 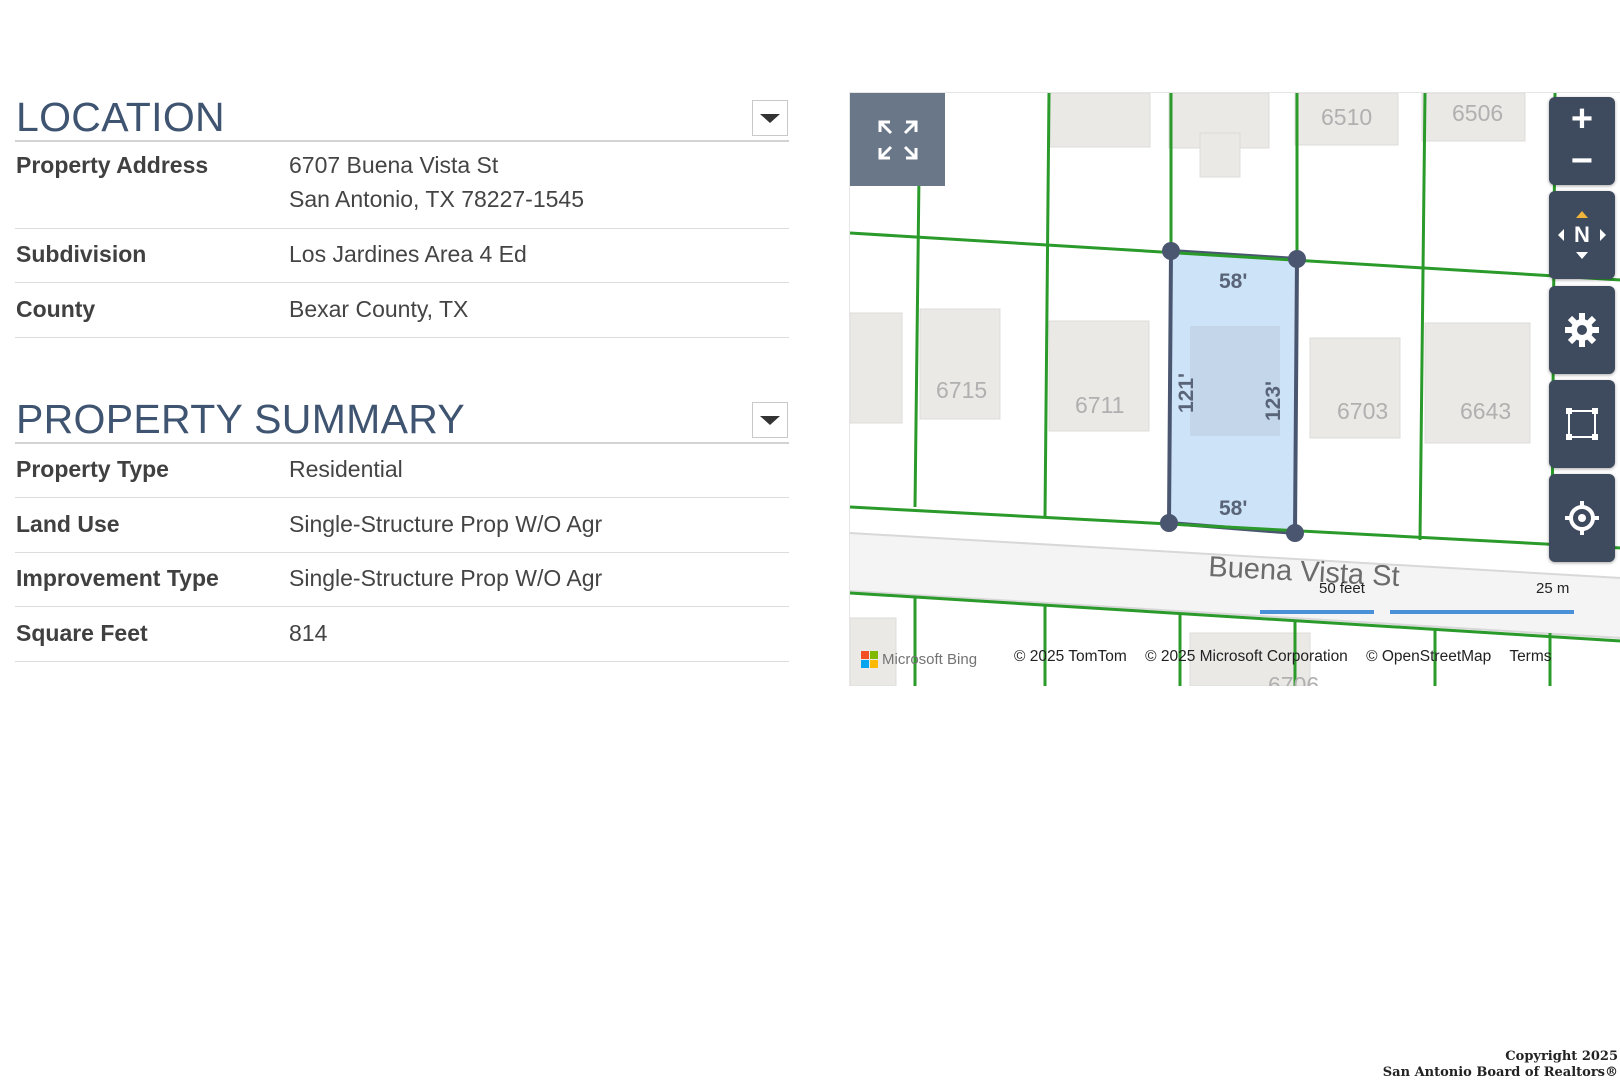 I want to click on zoom-out-button: −, so click(x=1582, y=162).